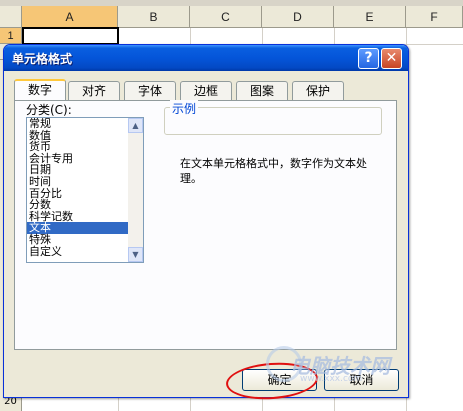 Image resolution: width=463 pixels, height=411 pixels. What do you see at coordinates (85, 205) in the screenshot?
I see `category-item-fraction: 分数` at bounding box center [85, 205].